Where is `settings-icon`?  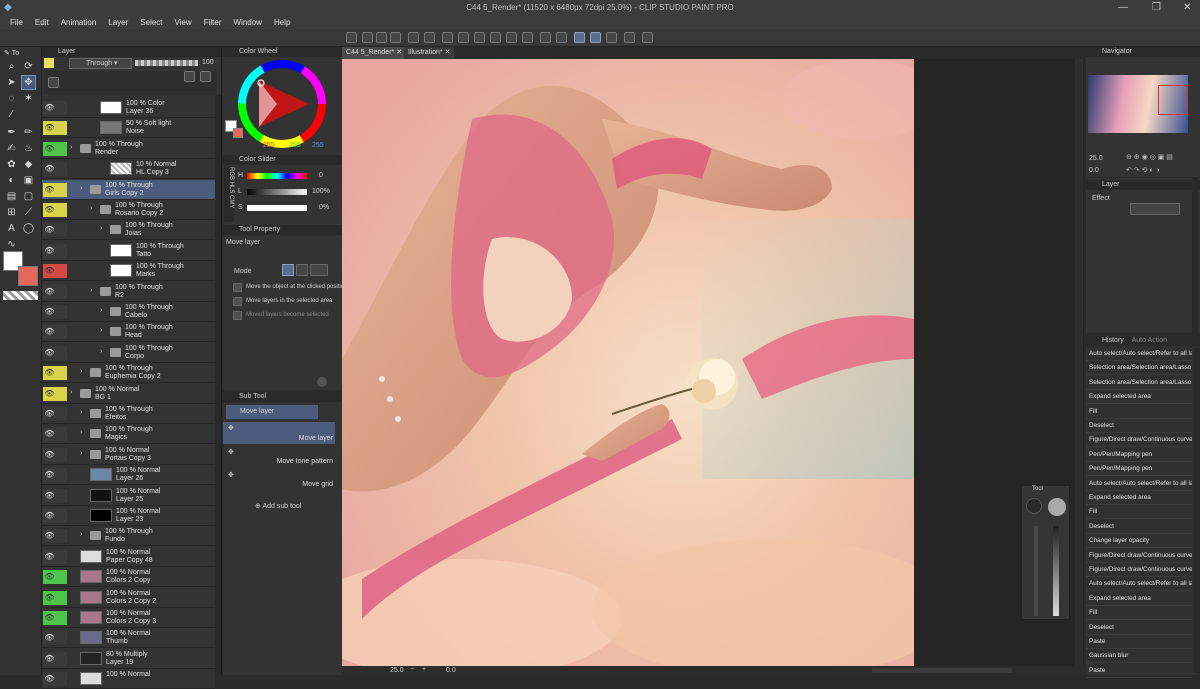 settings-icon is located at coordinates (647, 37).